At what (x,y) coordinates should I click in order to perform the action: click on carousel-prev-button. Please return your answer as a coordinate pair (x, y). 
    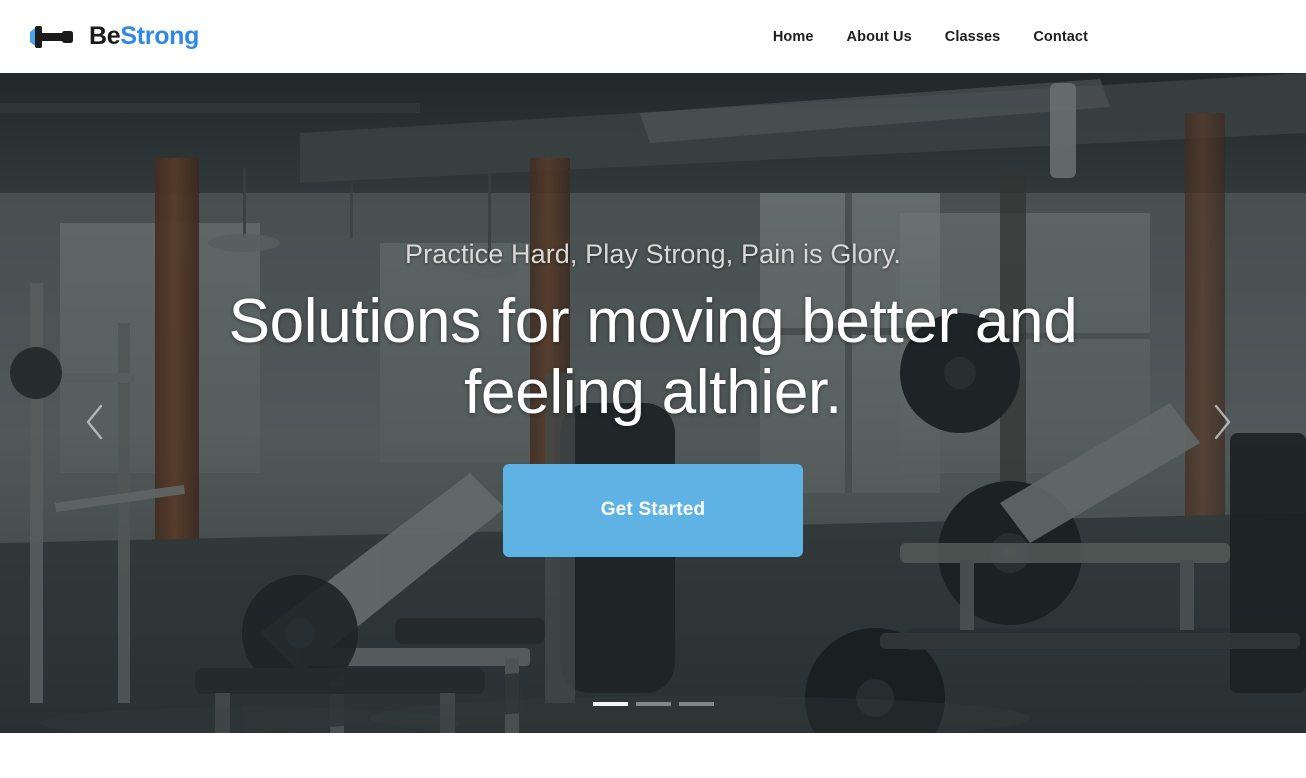
    Looking at the image, I should click on (95, 423).